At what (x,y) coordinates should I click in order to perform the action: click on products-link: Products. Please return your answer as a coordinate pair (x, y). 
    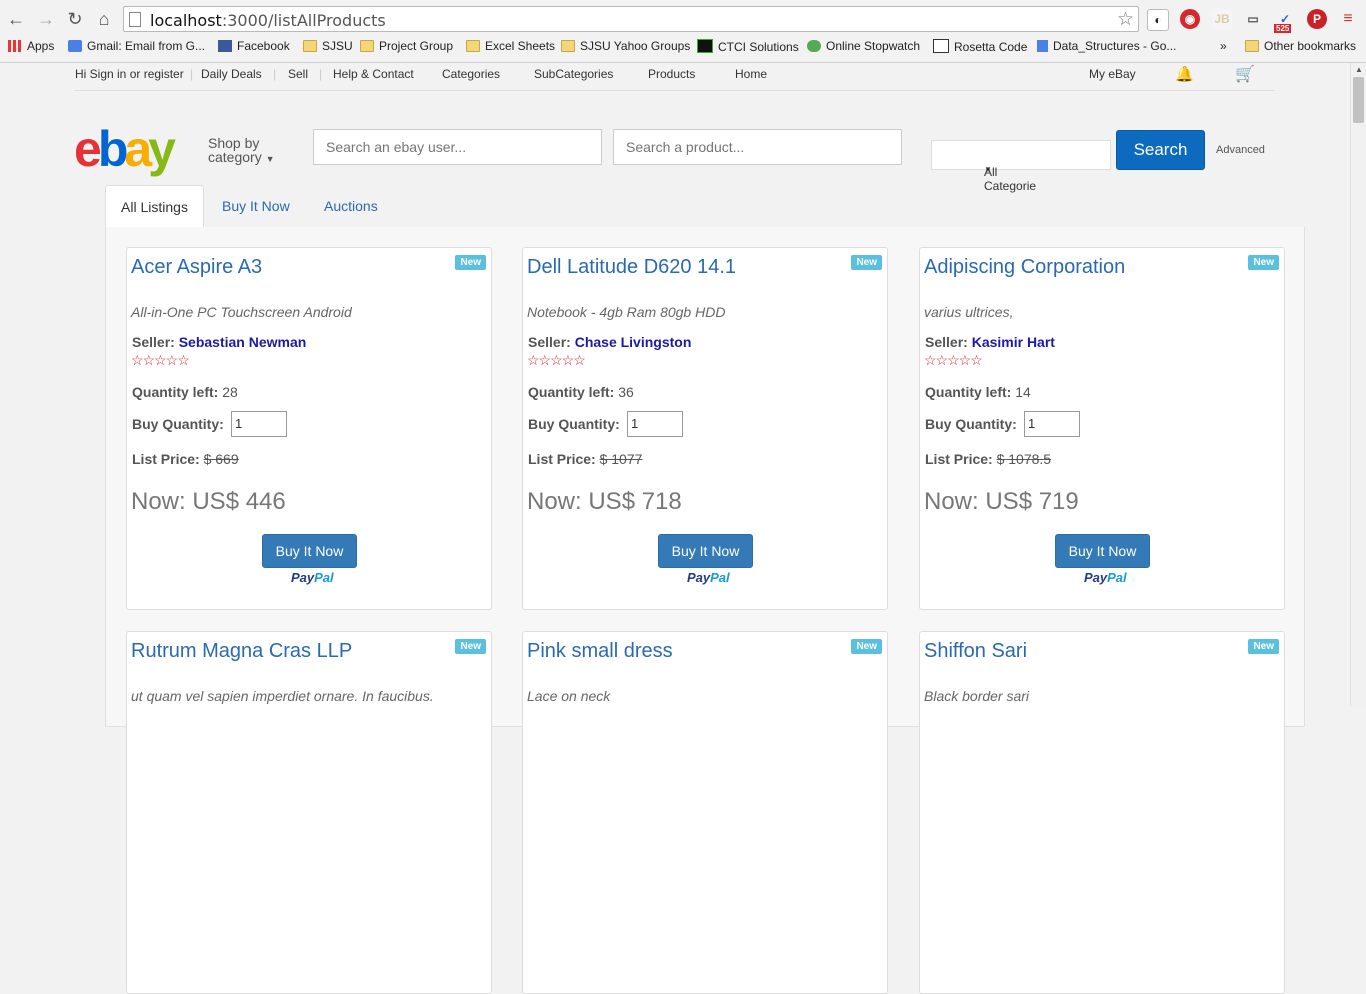
    Looking at the image, I should click on (671, 74).